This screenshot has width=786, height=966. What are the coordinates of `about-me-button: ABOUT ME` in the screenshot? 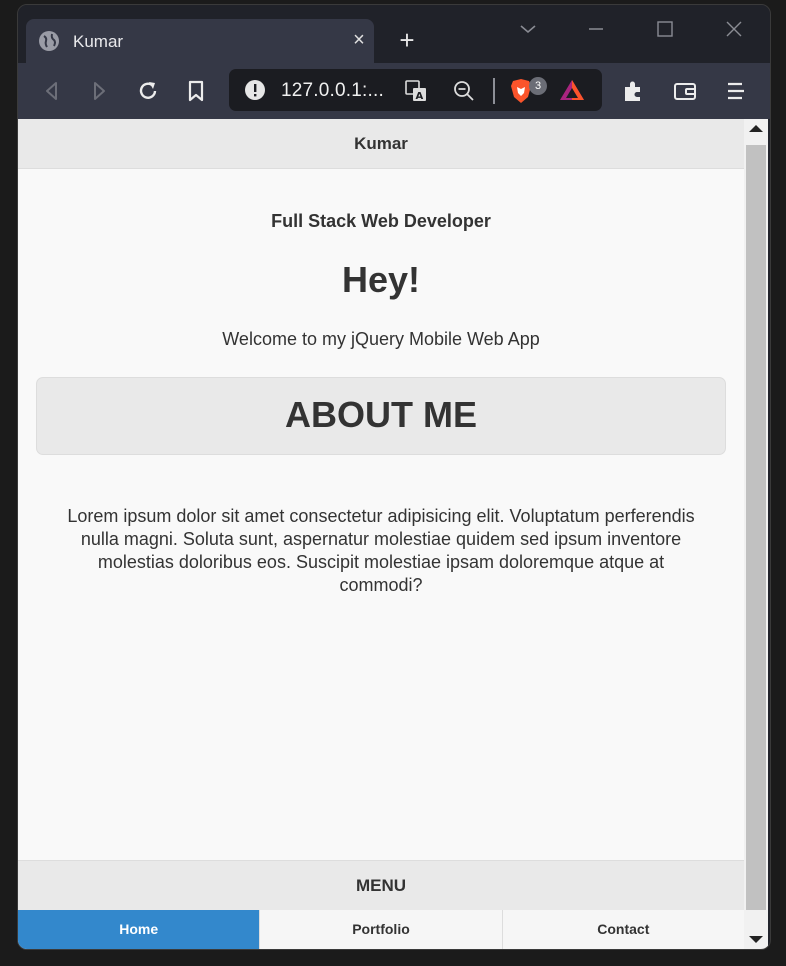 It's located at (381, 416).